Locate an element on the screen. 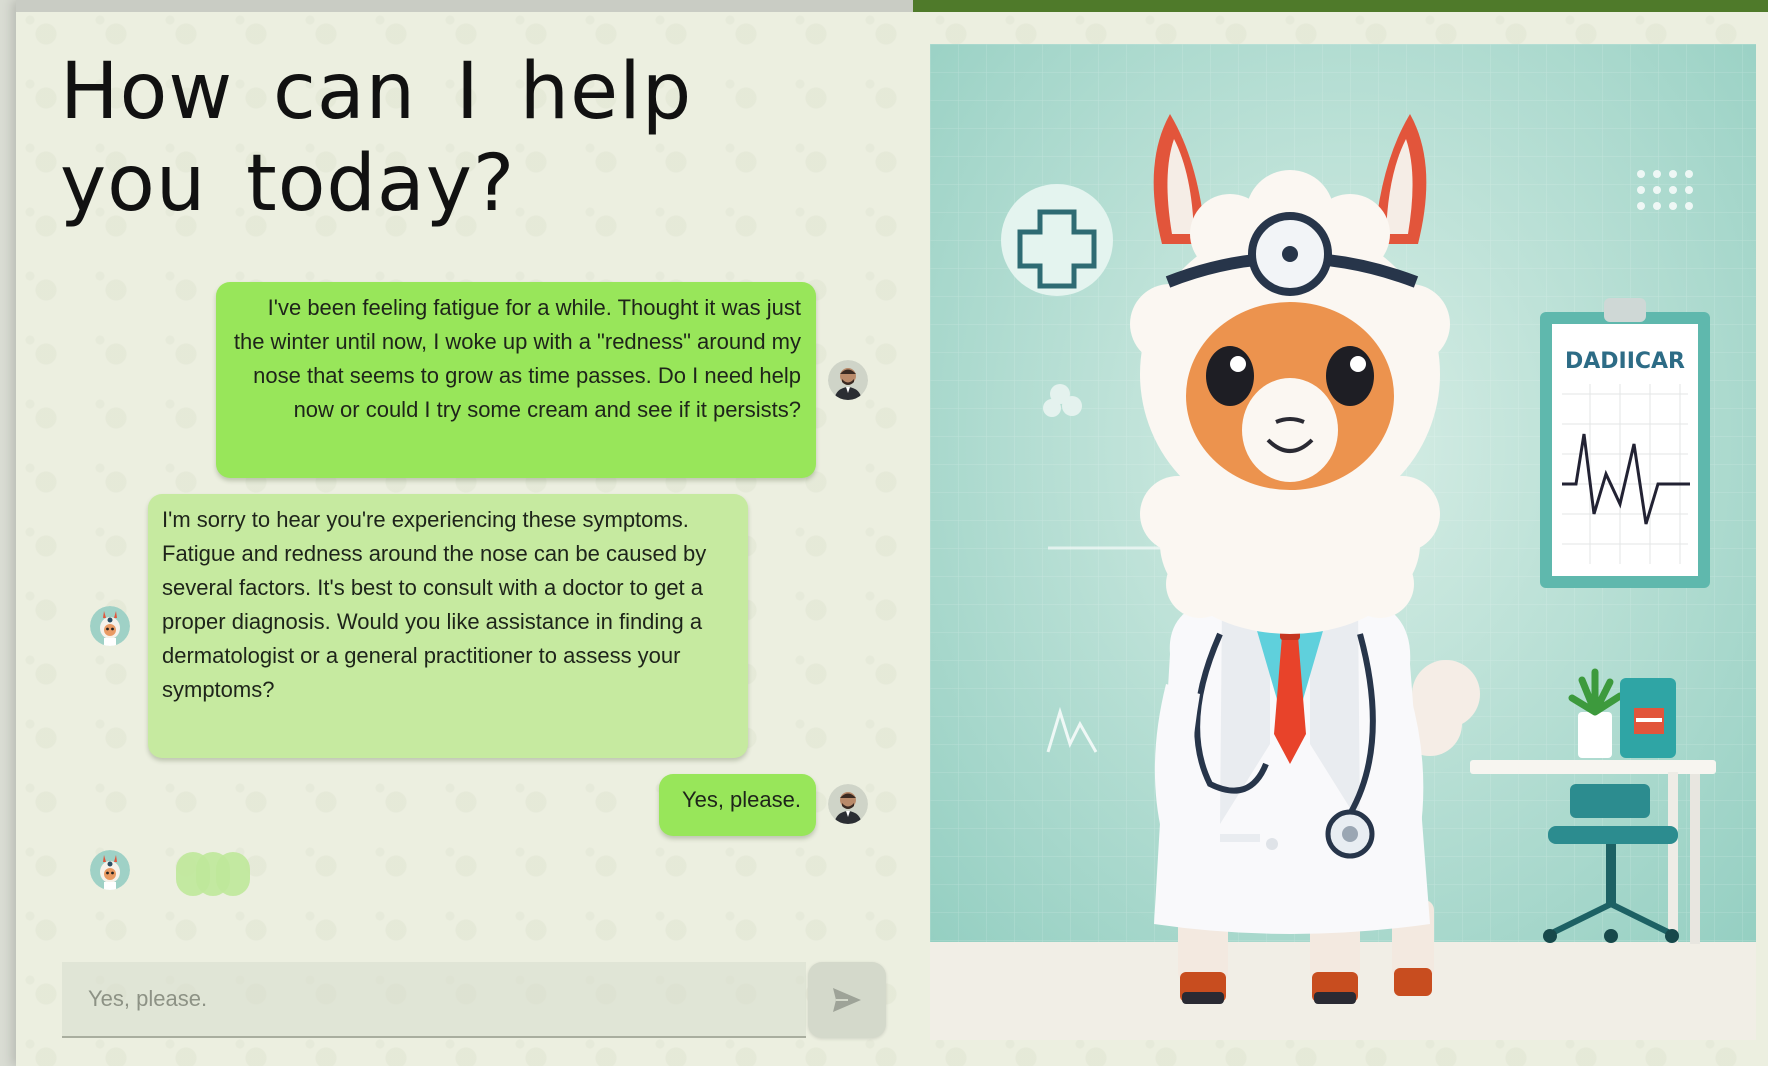  send-arrow-icon is located at coordinates (847, 1000).